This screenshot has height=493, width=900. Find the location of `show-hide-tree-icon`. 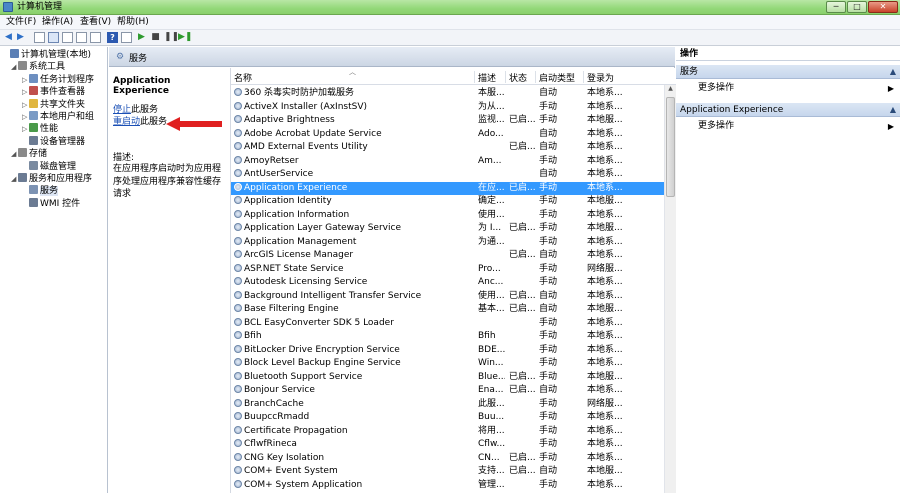

show-hide-tree-icon is located at coordinates (53, 37).